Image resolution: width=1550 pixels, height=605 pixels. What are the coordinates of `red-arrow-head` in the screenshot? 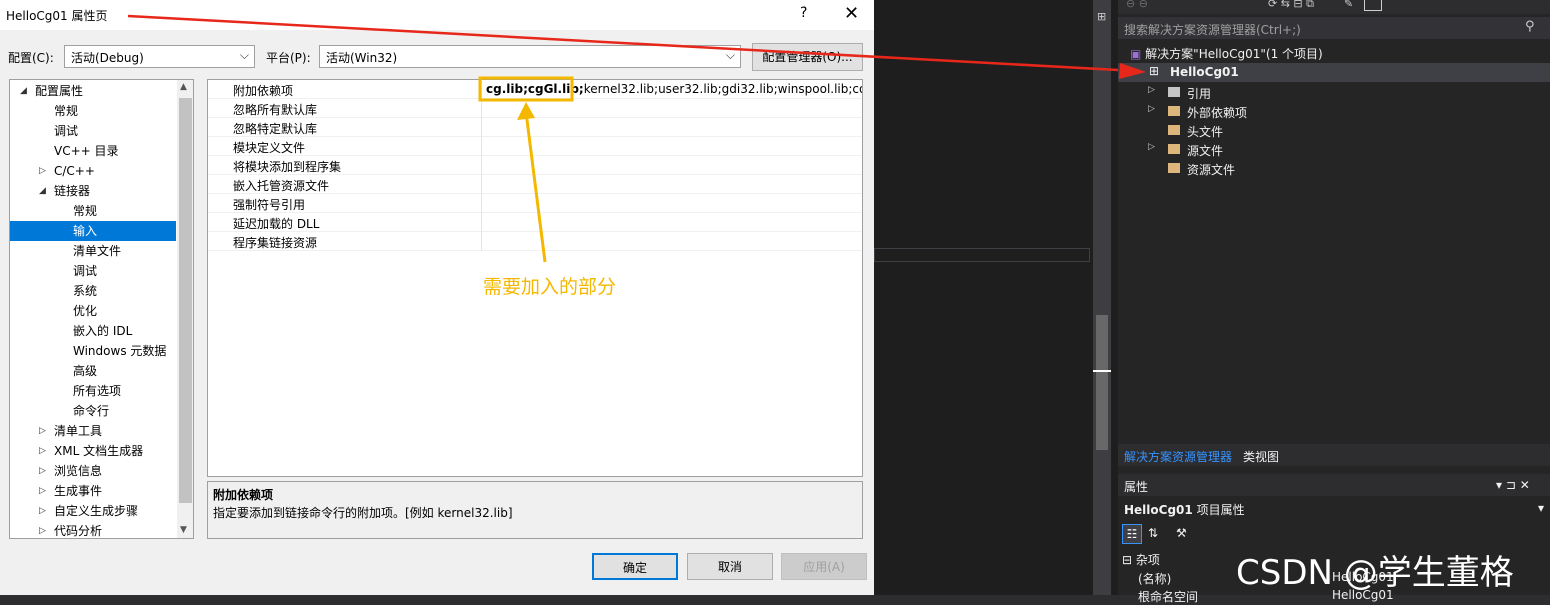 It's located at (1132, 71).